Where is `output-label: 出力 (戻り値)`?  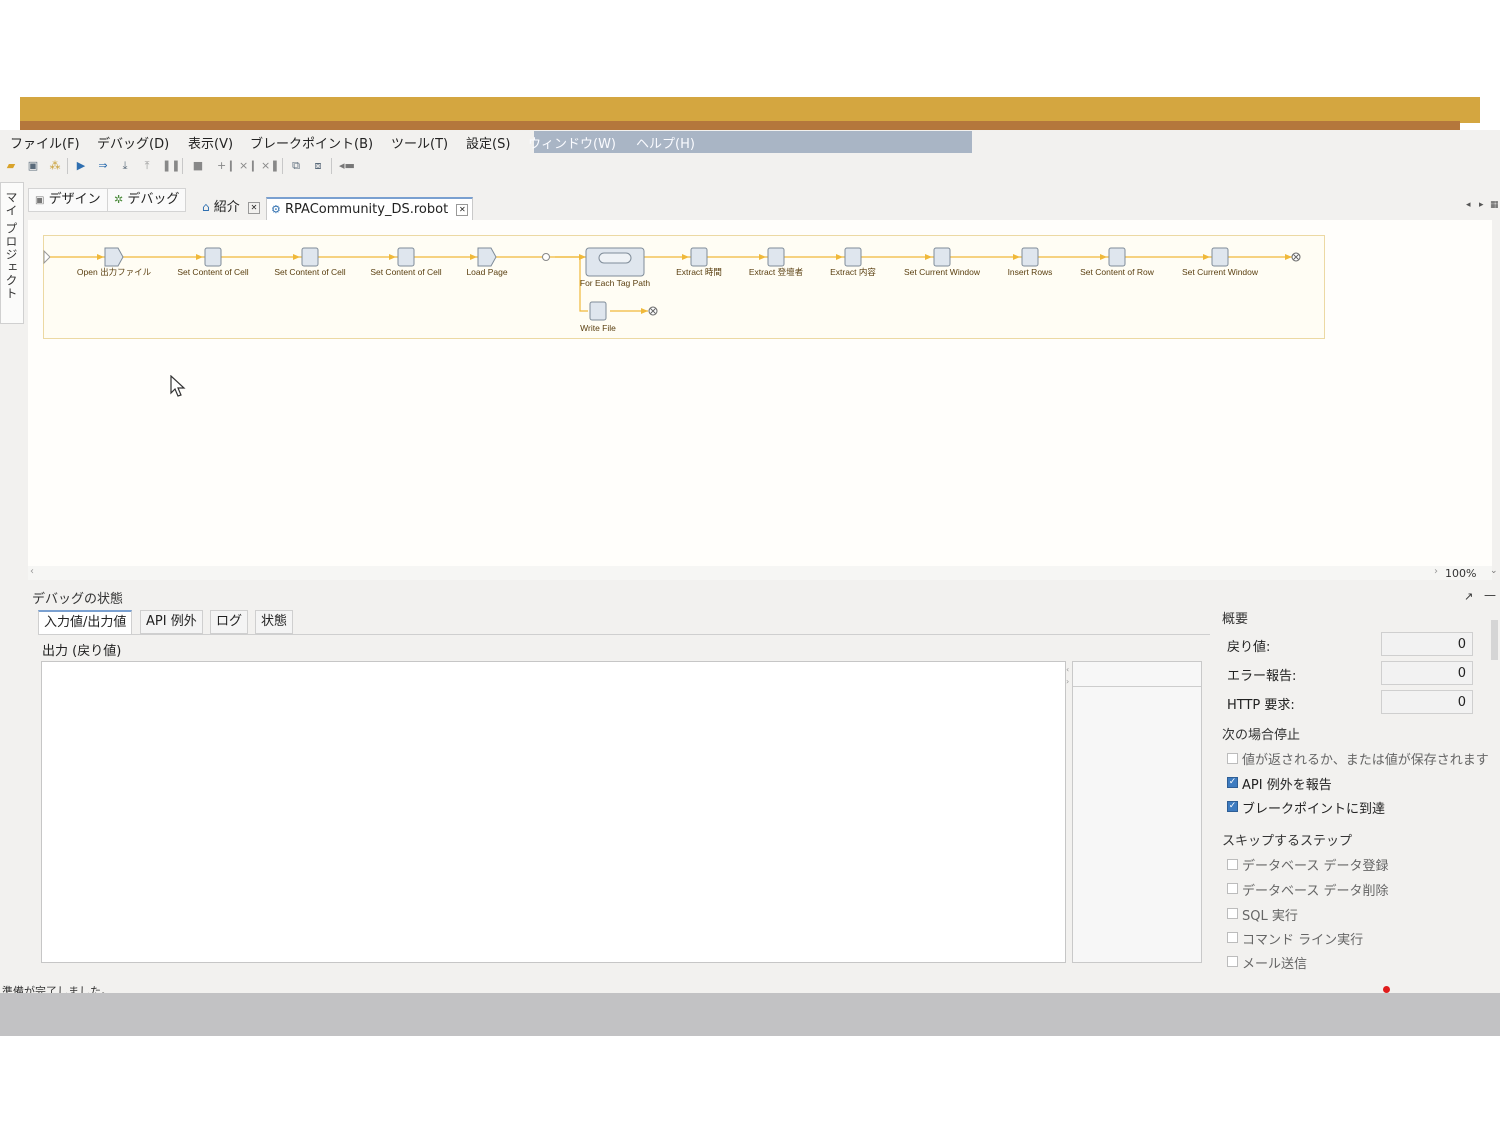 output-label: 出力 (戻り値) is located at coordinates (82, 651).